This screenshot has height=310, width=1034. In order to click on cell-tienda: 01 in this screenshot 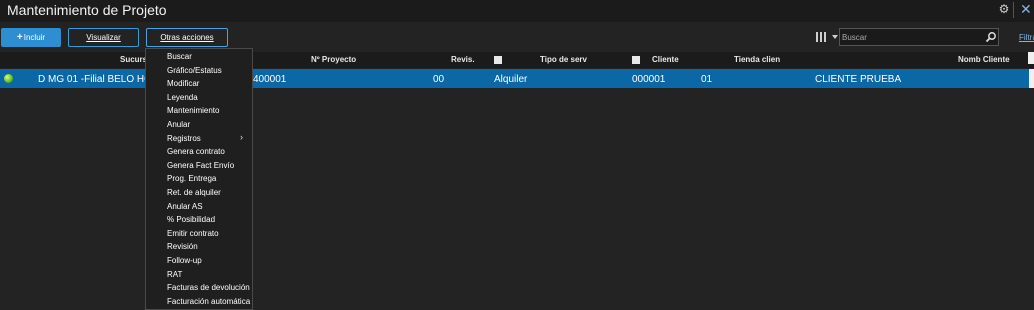, I will do `click(707, 79)`.